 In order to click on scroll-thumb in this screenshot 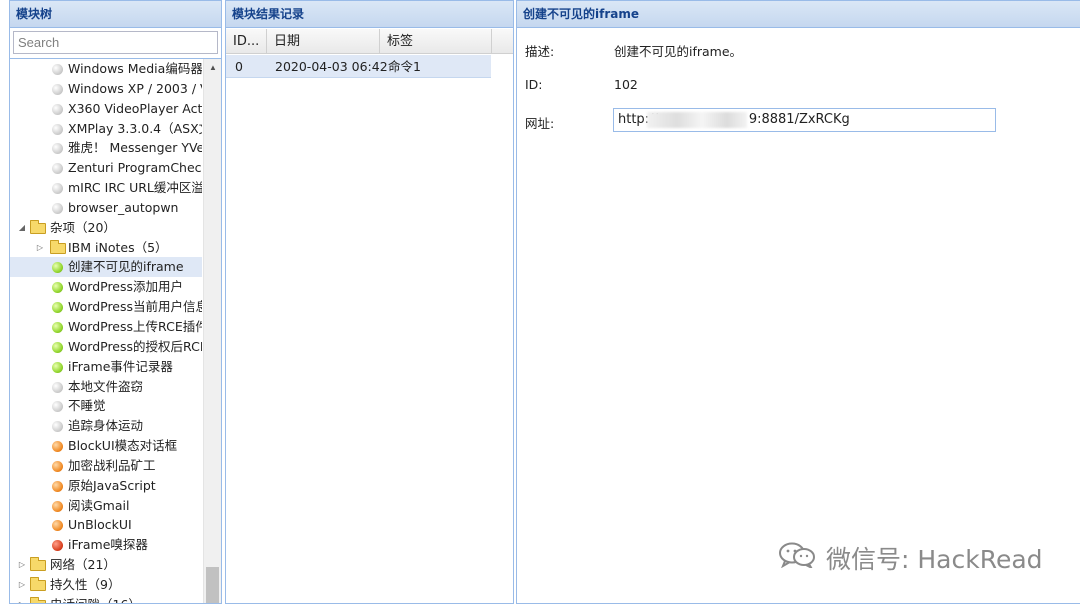, I will do `click(212, 585)`.